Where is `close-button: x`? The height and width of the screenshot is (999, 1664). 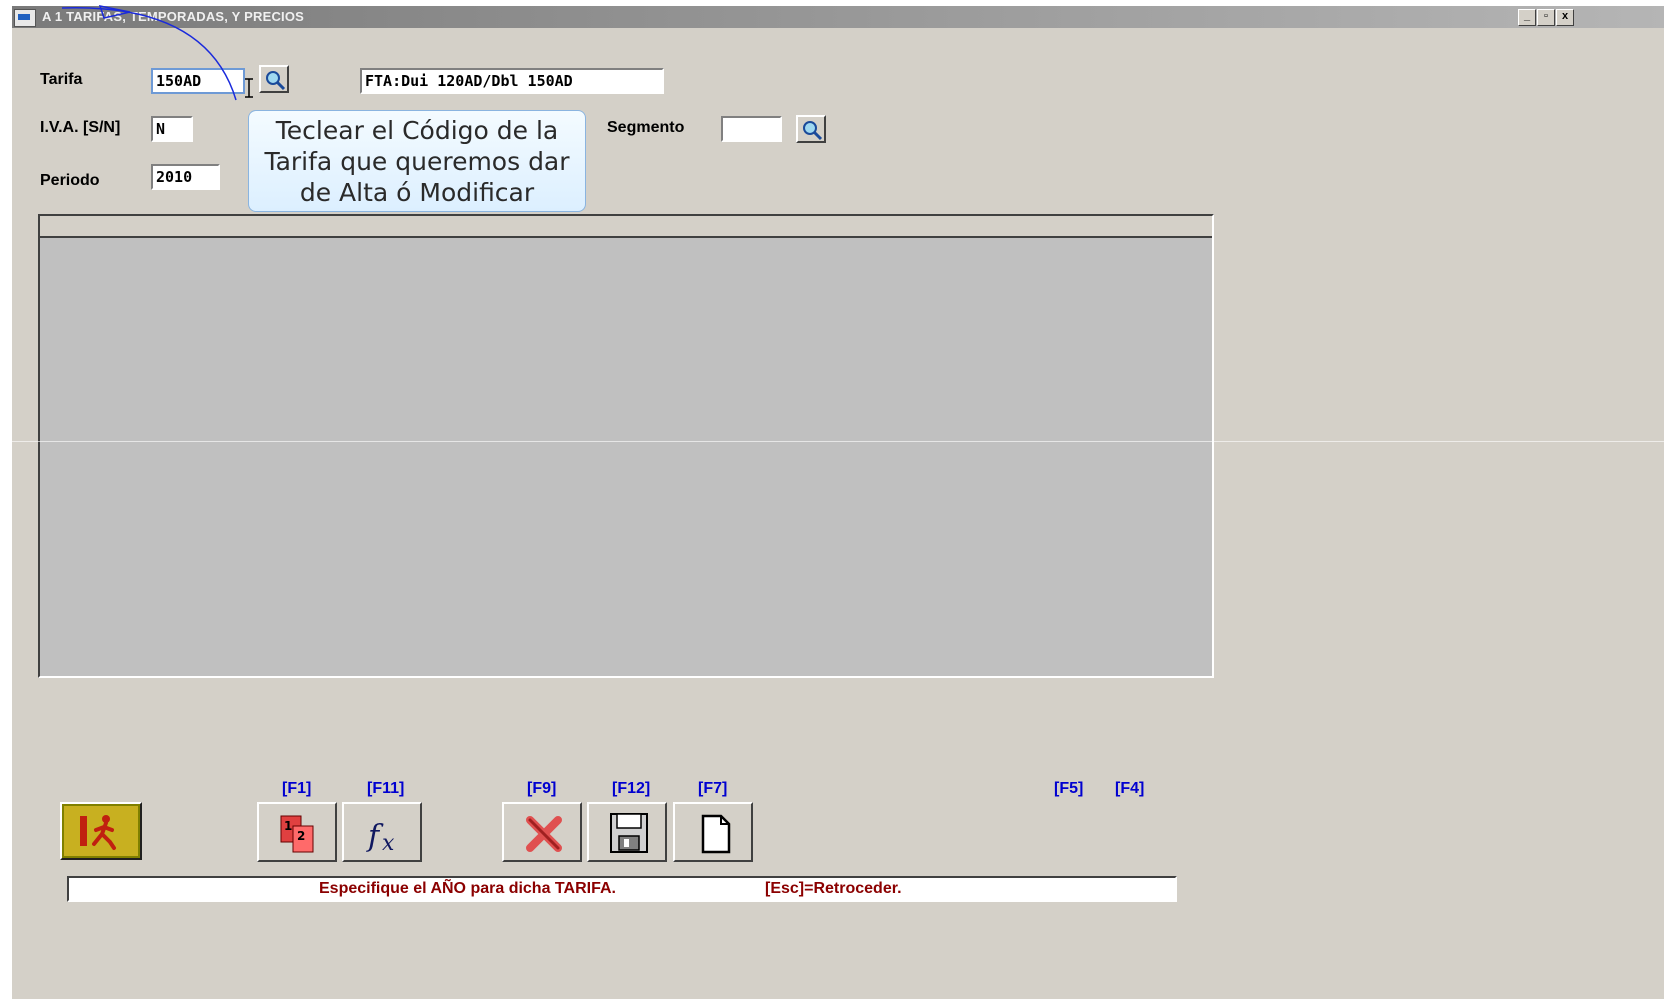
close-button: x is located at coordinates (1565, 17).